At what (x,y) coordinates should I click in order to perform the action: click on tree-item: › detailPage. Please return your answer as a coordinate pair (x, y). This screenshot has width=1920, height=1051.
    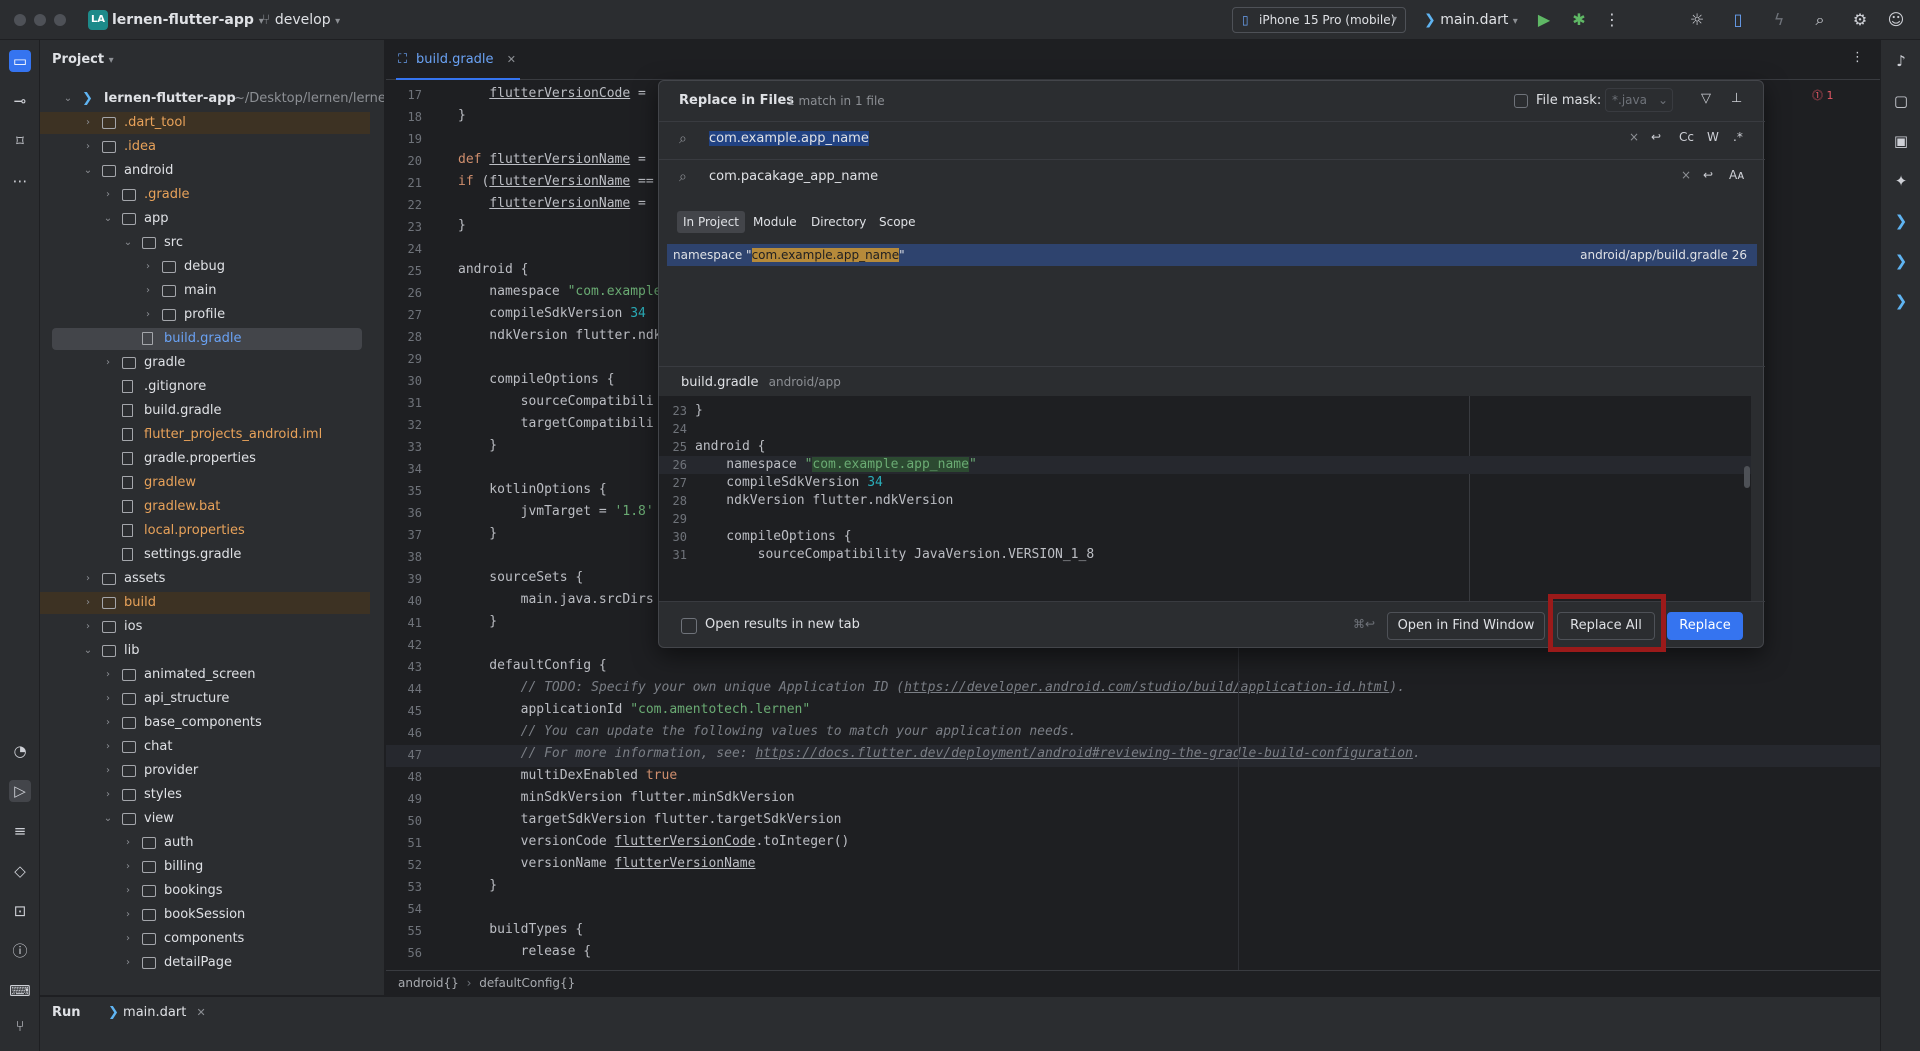
    Looking at the image, I should click on (205, 963).